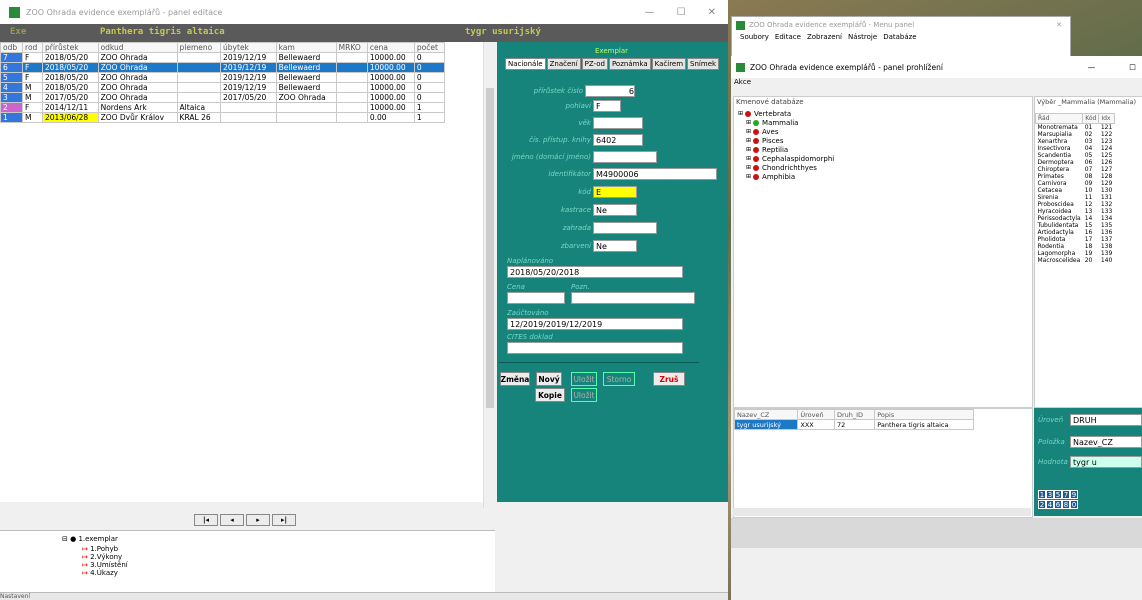  What do you see at coordinates (137, 47) in the screenshot?
I see `grid-header-cell: odkud` at bounding box center [137, 47].